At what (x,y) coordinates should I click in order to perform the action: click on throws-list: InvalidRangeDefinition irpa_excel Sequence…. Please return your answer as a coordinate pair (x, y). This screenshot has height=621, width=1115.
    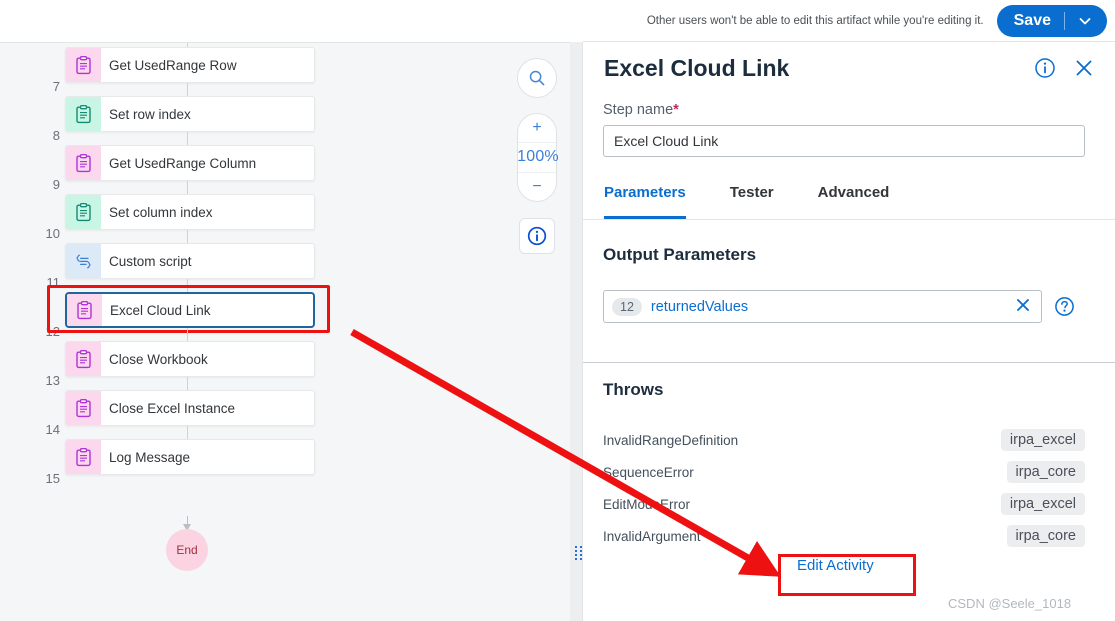
    Looking at the image, I should click on (844, 488).